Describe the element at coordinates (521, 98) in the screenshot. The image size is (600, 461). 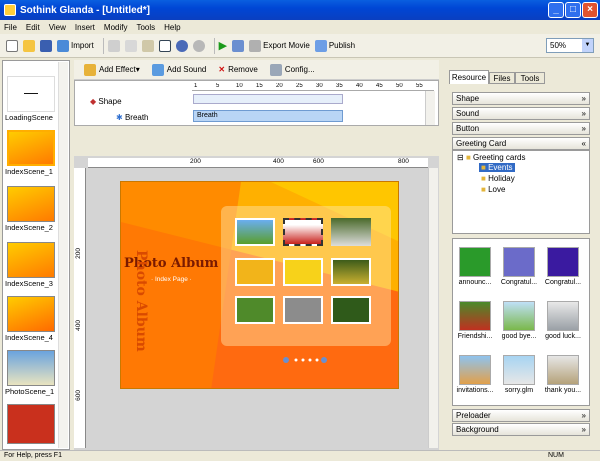
I see `section-shape: Shape»` at that location.